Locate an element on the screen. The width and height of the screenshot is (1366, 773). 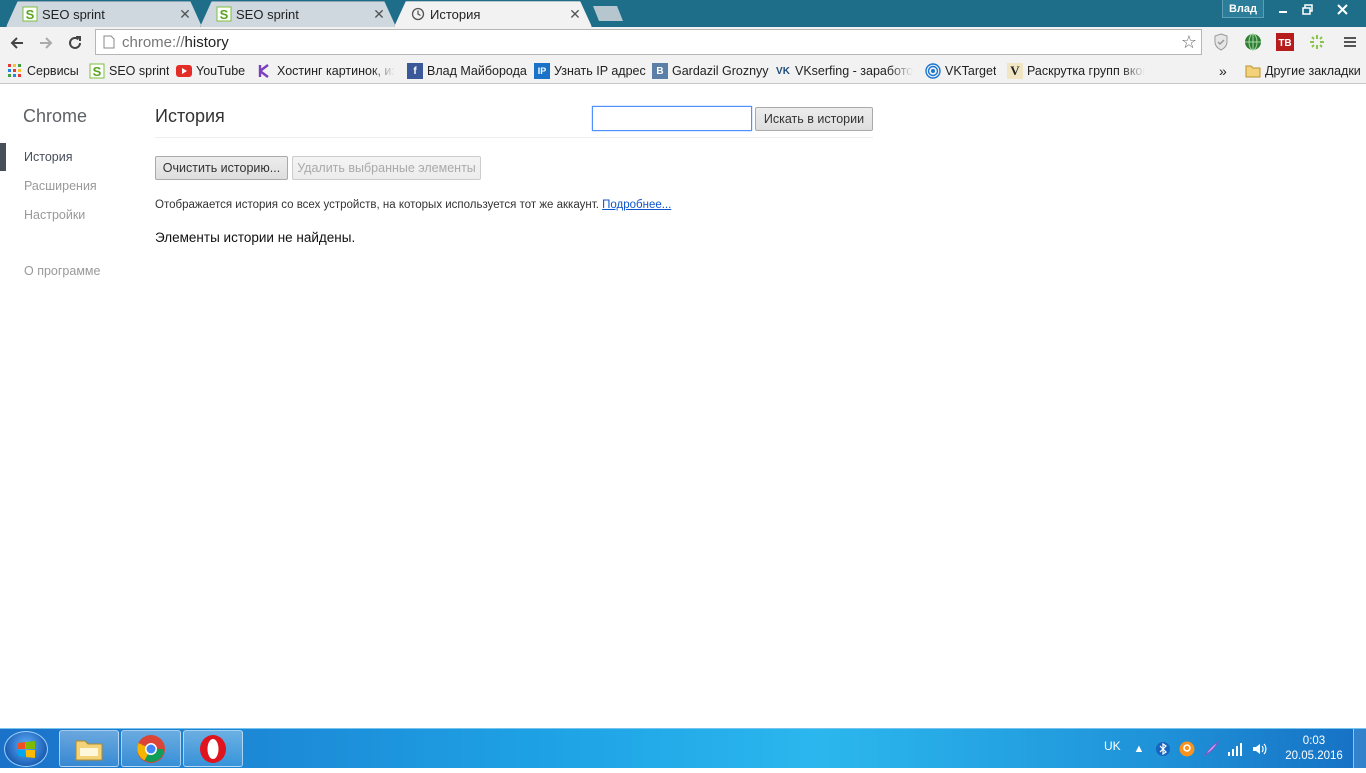
taskbar-clock: 0:03 20.05.2016 is located at coordinates (1314, 749).